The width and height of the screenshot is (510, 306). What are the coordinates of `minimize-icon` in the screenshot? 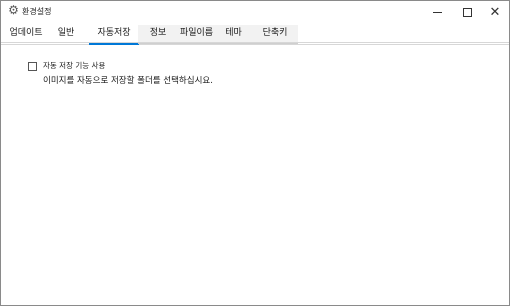 It's located at (437, 12).